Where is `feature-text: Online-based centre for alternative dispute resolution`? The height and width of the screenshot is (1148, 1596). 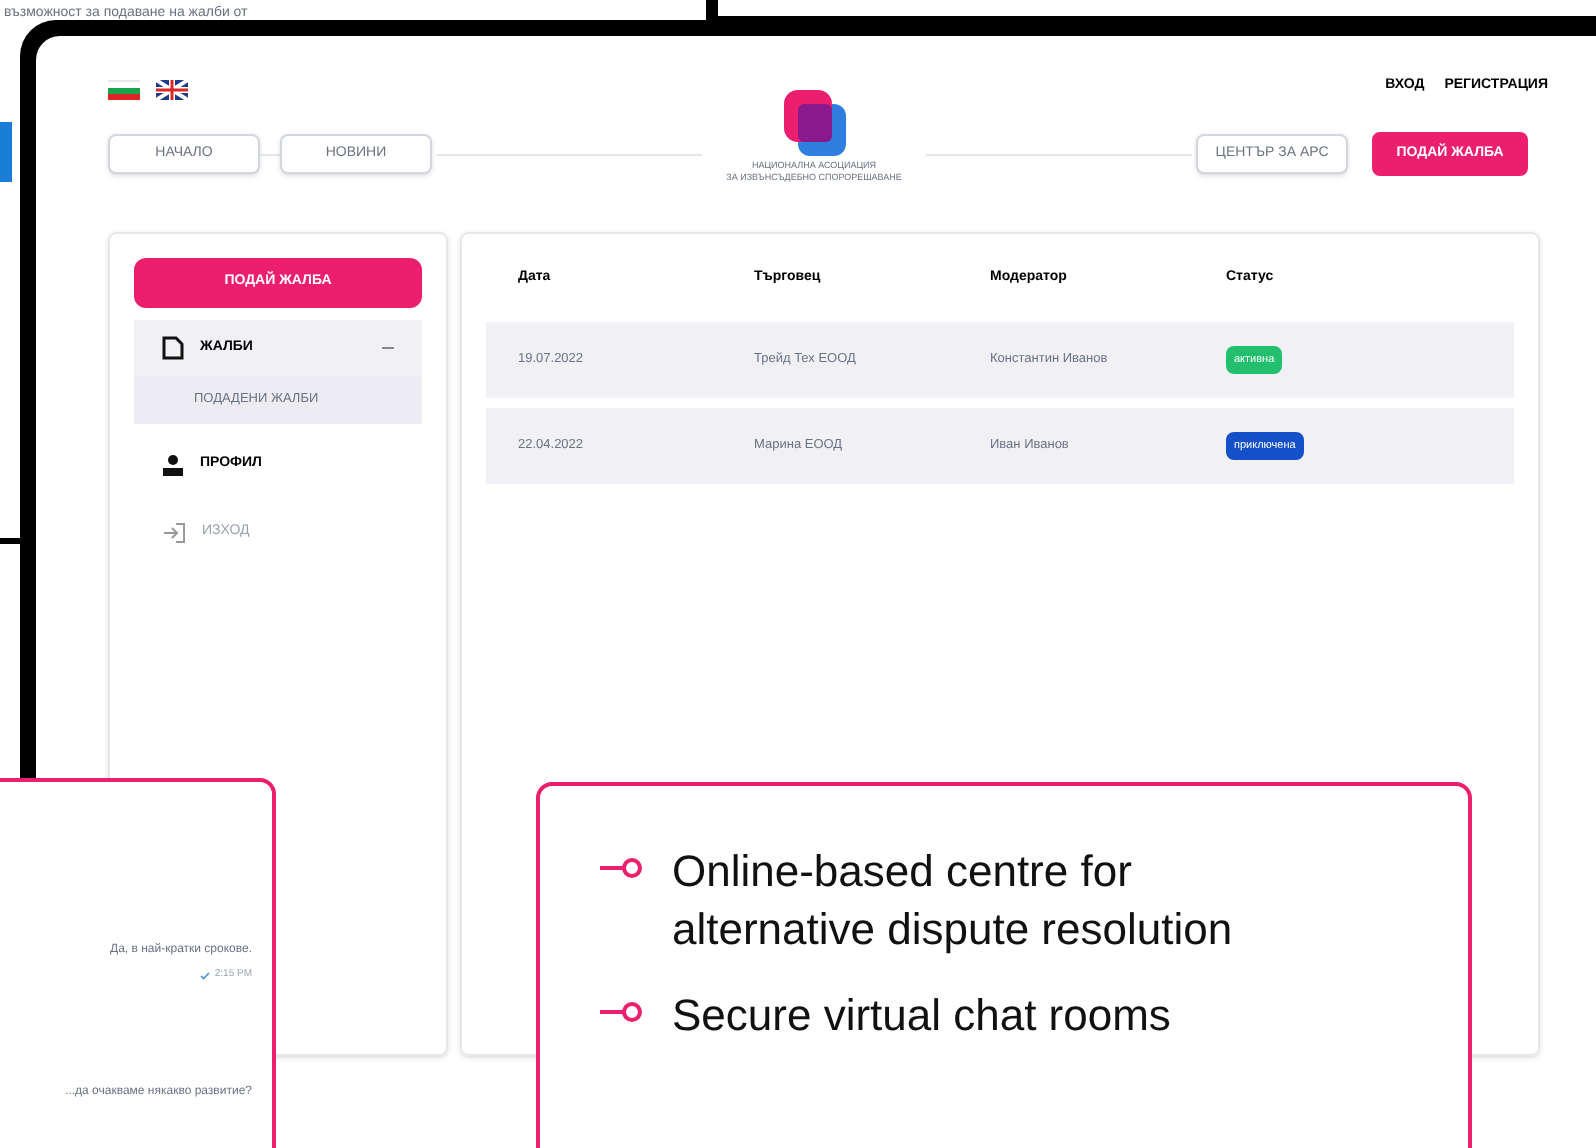
feature-text: Online-based centre for alternative dispute resolution is located at coordinates (953, 901).